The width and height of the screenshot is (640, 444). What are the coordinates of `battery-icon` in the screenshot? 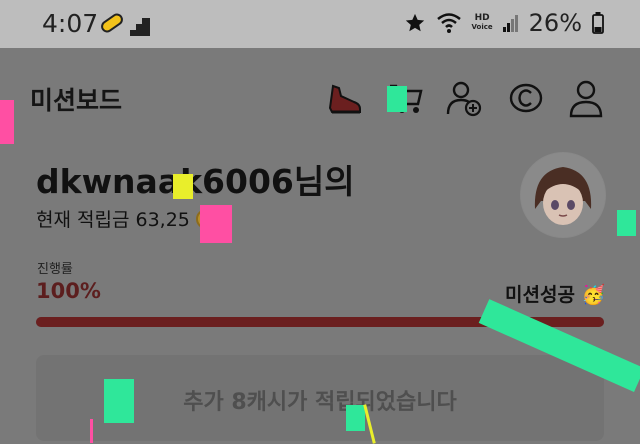 It's located at (598, 23).